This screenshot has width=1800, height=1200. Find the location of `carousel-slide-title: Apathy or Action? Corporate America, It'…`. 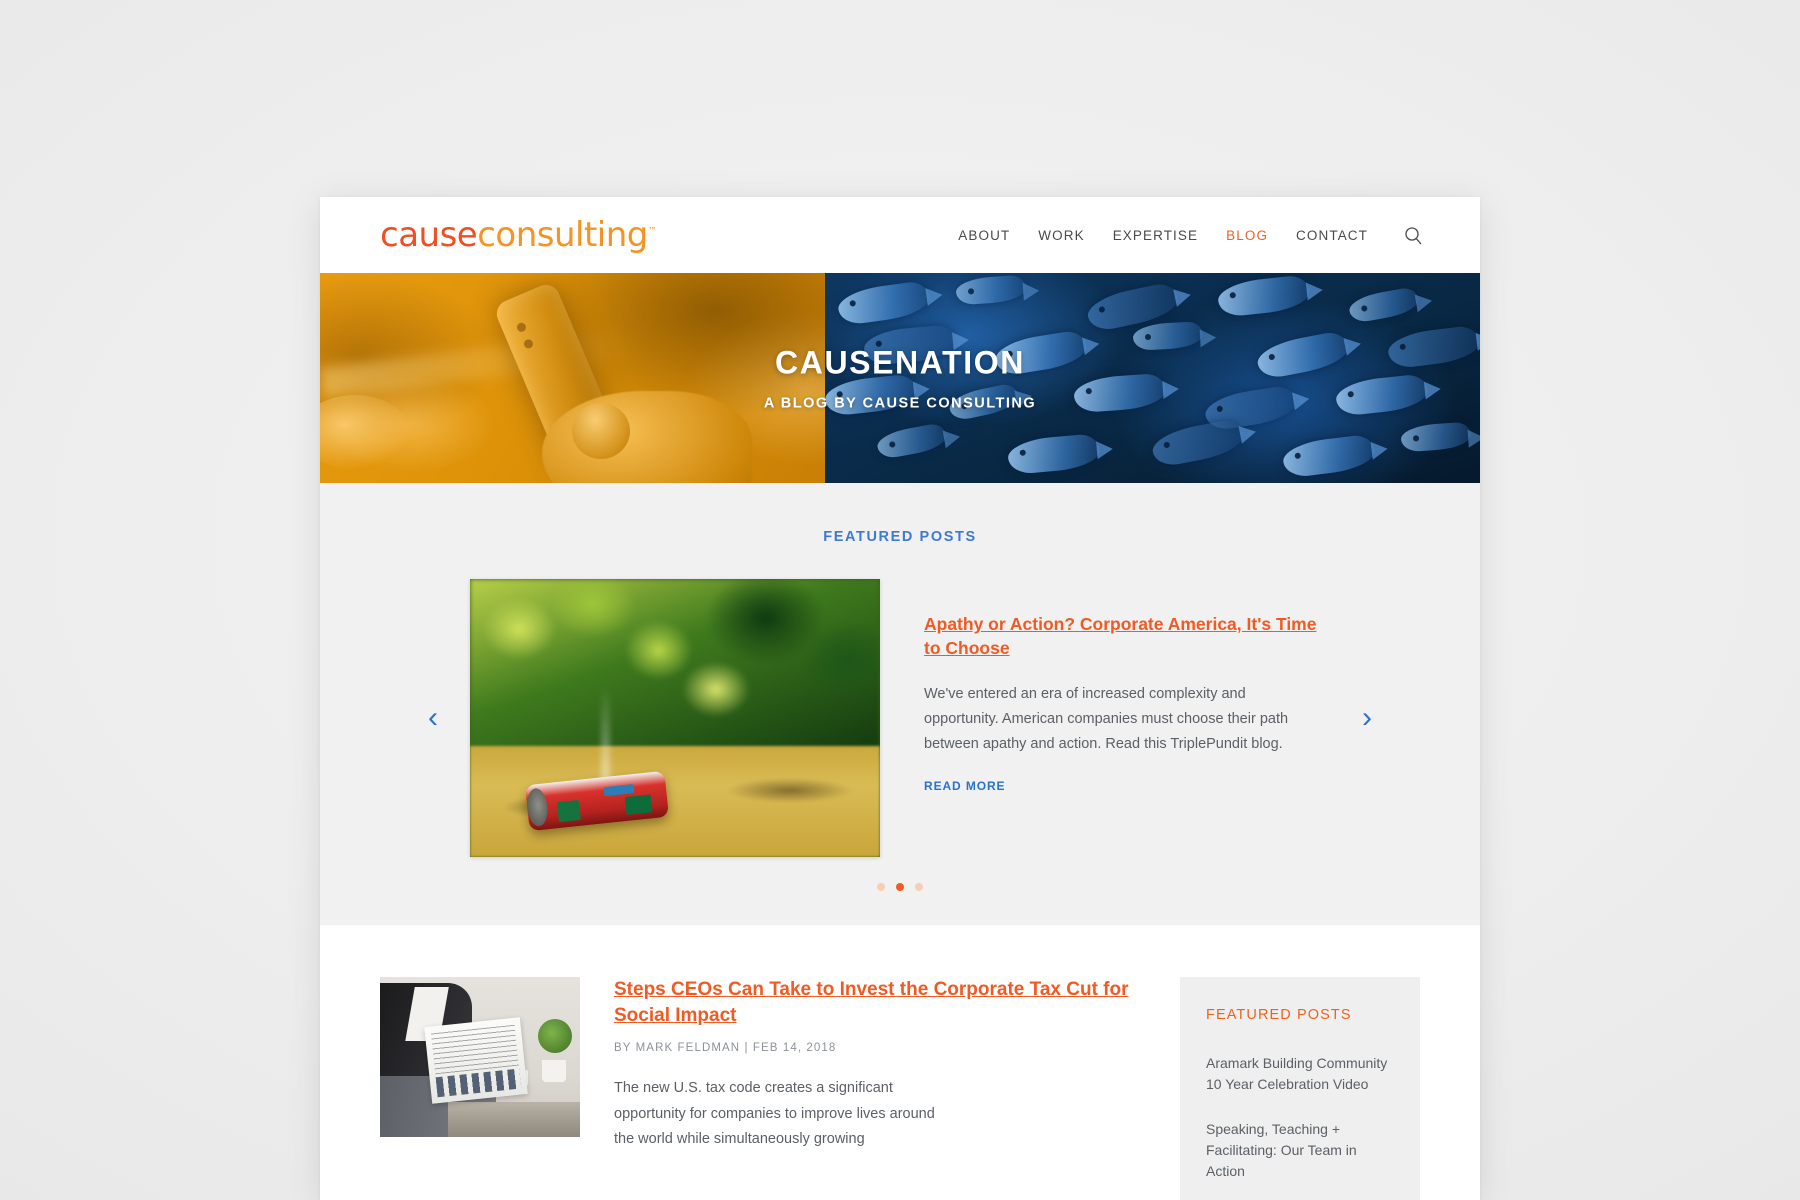

carousel-slide-title: Apathy or Action? Corporate America, It'… is located at coordinates (1120, 636).